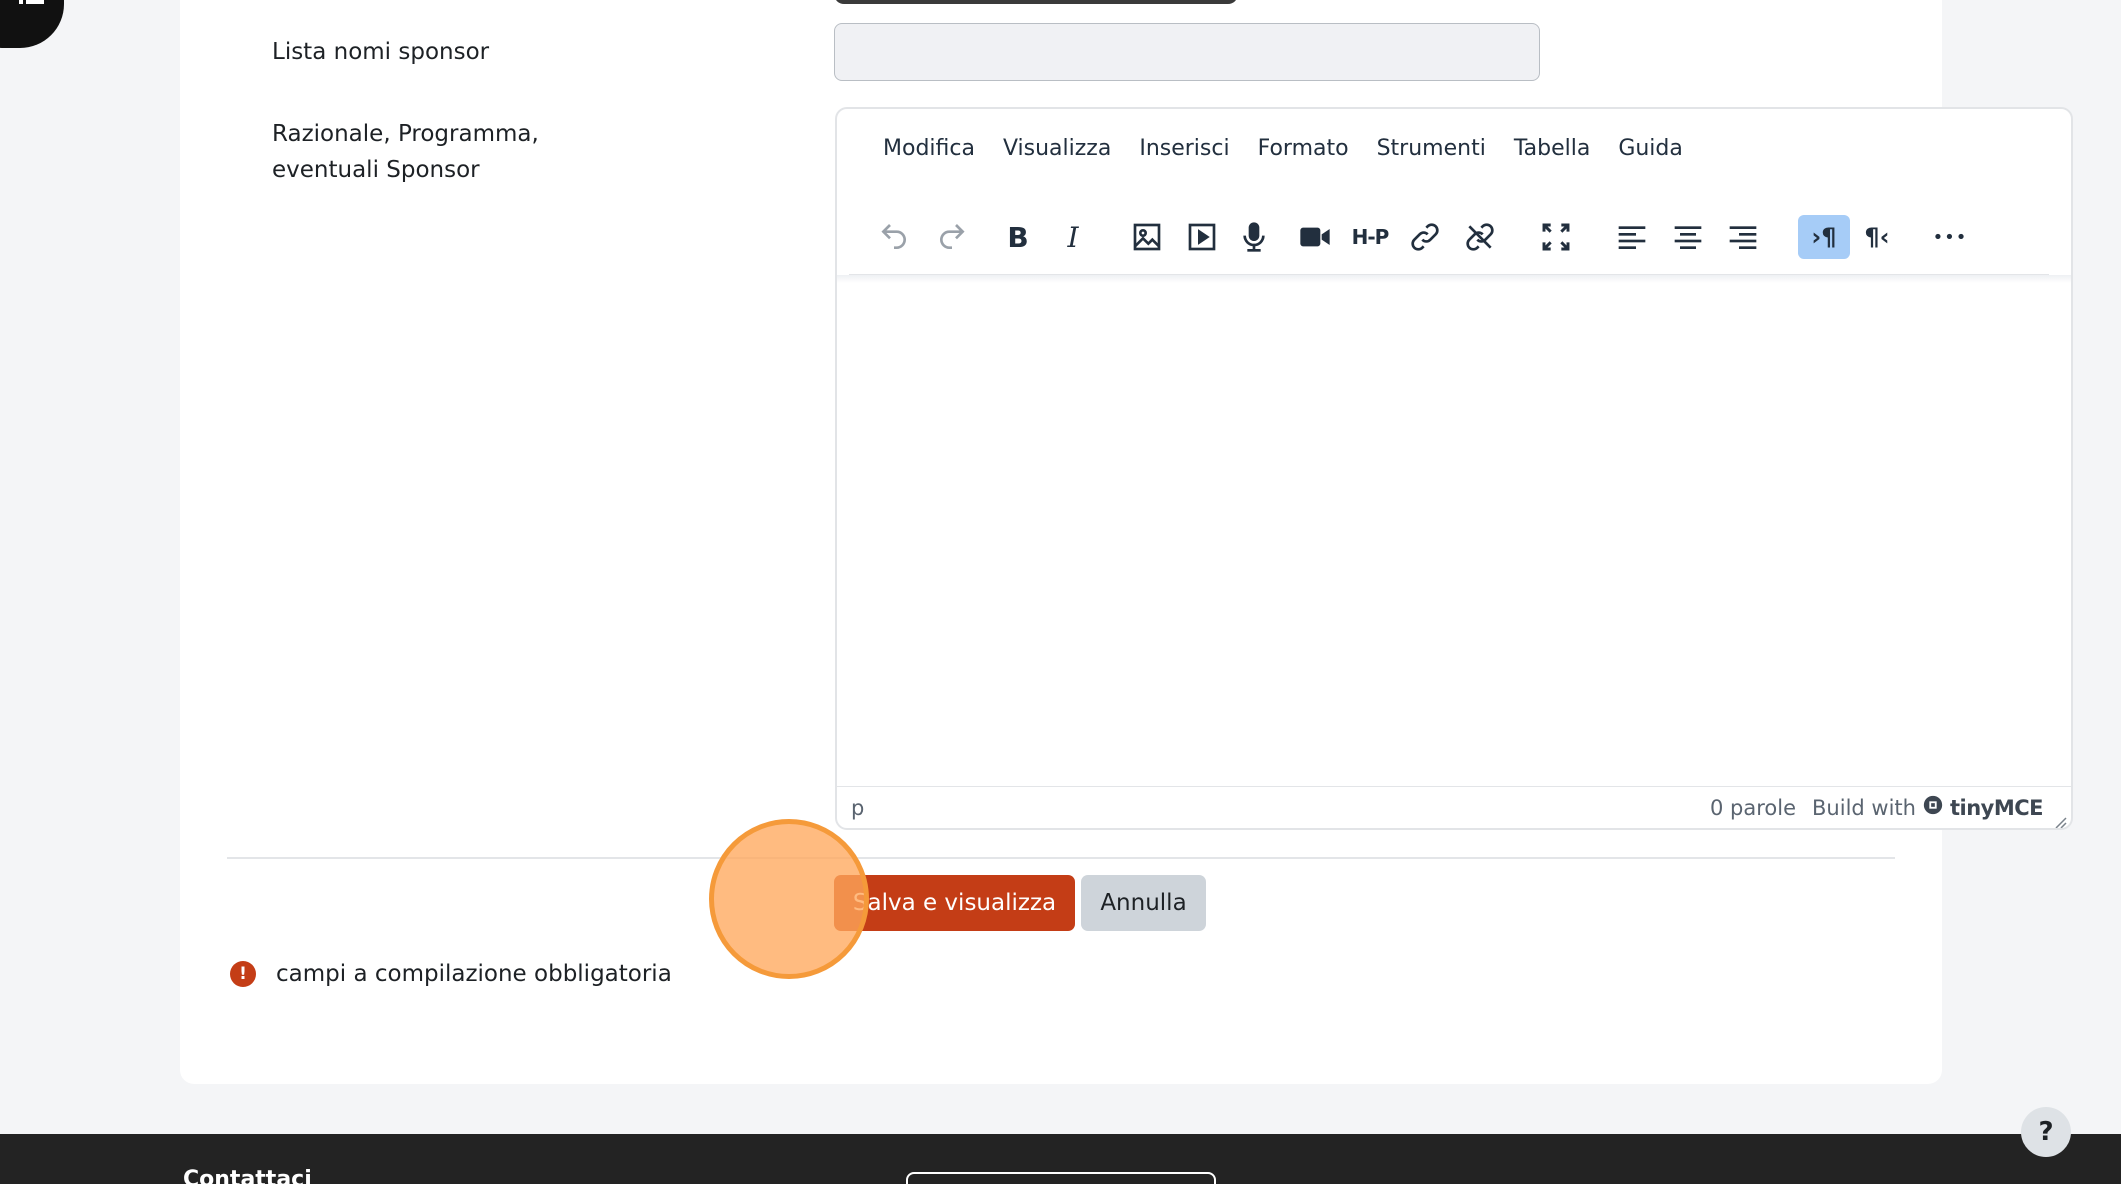  Describe the element at coordinates (2046, 1132) in the screenshot. I see `help-button: ?` at that location.